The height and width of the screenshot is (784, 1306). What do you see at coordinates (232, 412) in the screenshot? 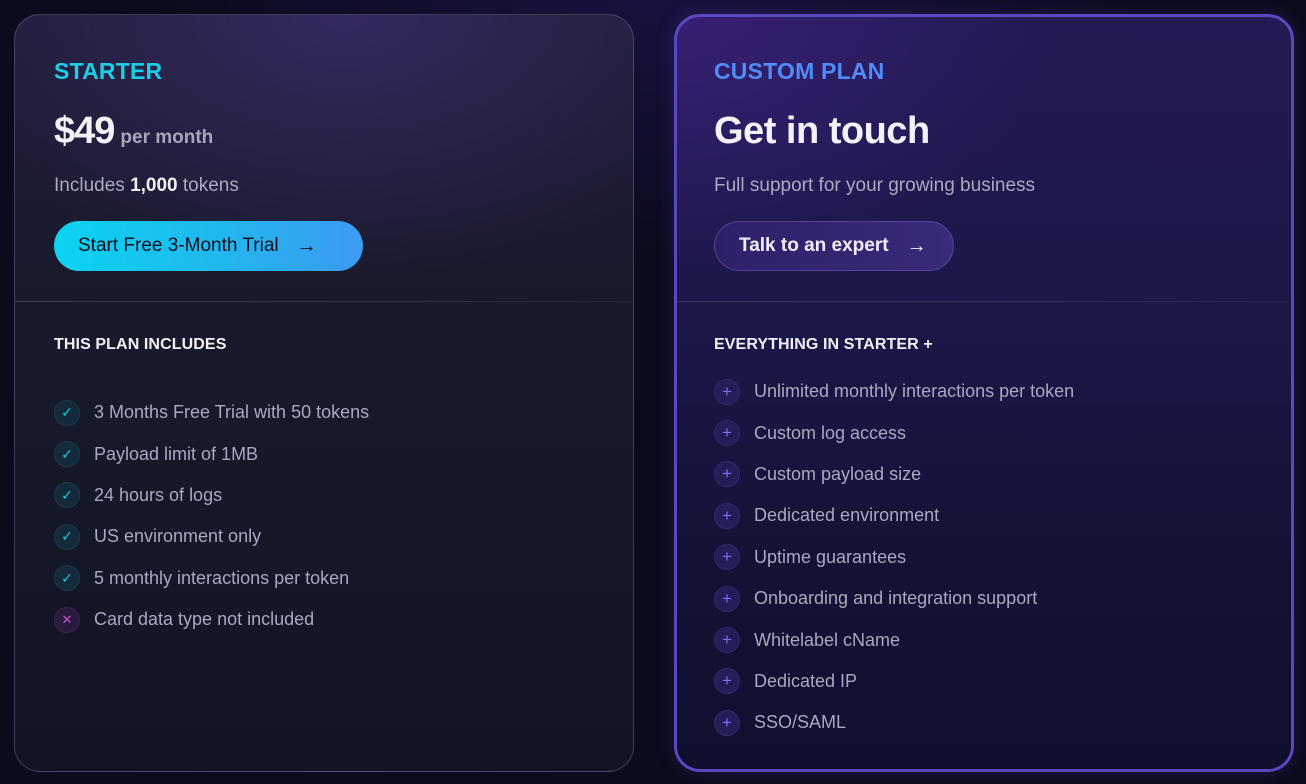
I see `feature-label: 3 Months Free Trial with 50 tokens` at bounding box center [232, 412].